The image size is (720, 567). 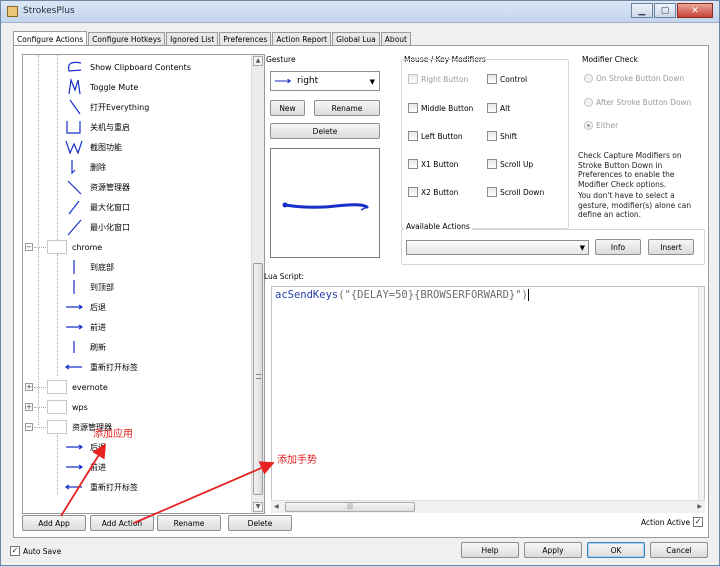 What do you see at coordinates (514, 79) in the screenshot?
I see `checkbox-label: Control` at bounding box center [514, 79].